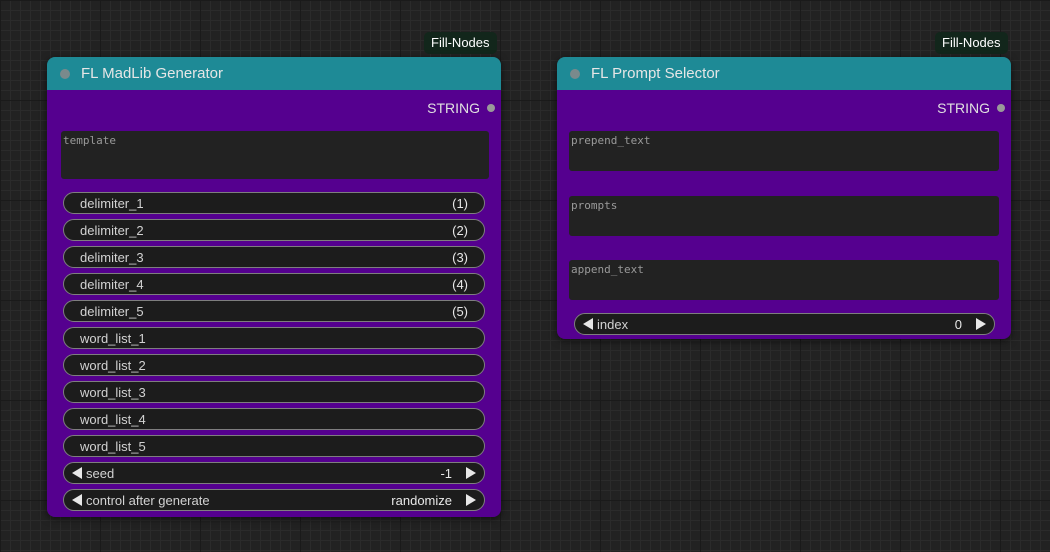 The height and width of the screenshot is (552, 1050). I want to click on word-list-5-field: word_list_5, so click(274, 446).